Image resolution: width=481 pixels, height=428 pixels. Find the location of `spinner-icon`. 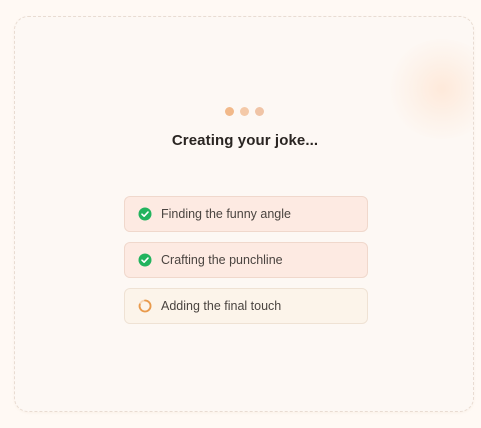

spinner-icon is located at coordinates (145, 306).